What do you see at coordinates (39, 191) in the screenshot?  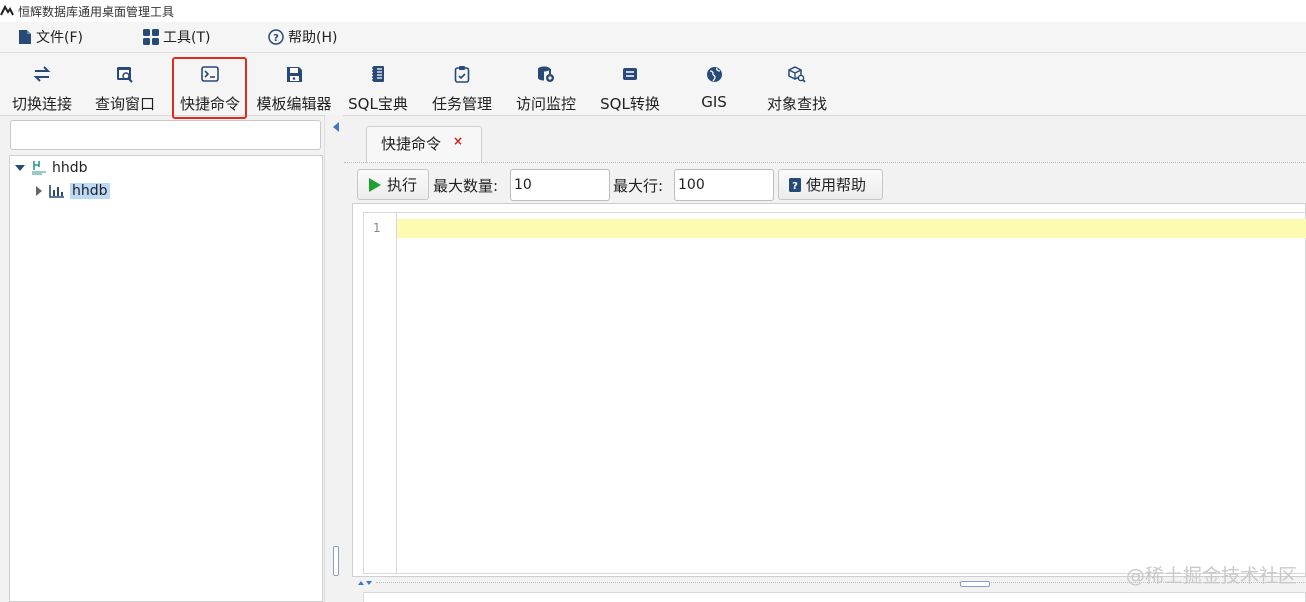 I see `collapse-arrow-icon` at bounding box center [39, 191].